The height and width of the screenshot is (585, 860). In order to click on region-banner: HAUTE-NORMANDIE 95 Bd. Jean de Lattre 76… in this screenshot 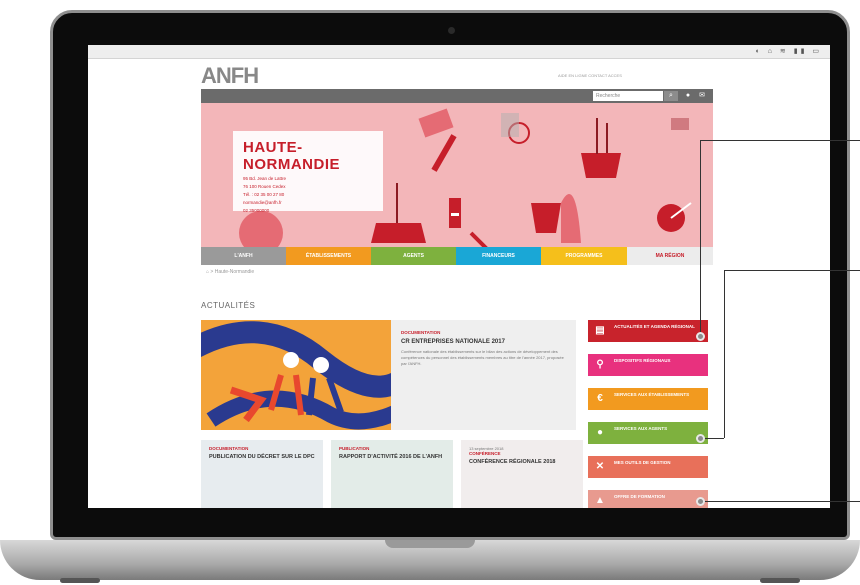, I will do `click(457, 175)`.